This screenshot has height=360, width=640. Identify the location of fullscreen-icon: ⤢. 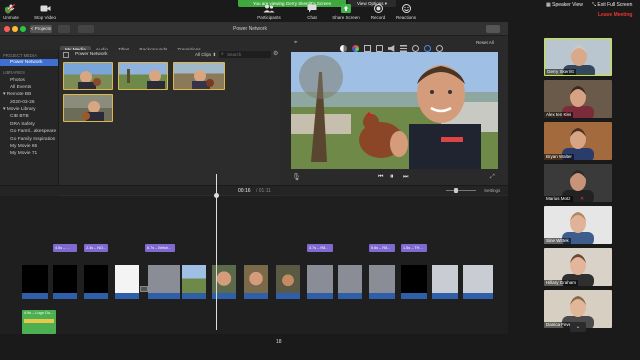
(492, 177).